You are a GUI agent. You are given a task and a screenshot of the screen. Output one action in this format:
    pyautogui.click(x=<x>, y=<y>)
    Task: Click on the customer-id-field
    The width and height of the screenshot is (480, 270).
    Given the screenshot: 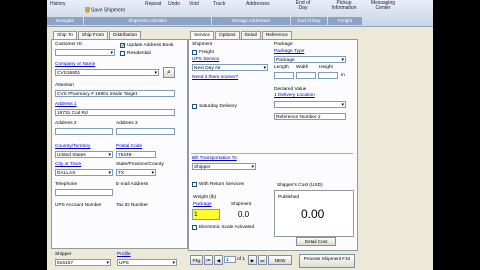 What is the action you would take?
    pyautogui.click(x=85, y=52)
    